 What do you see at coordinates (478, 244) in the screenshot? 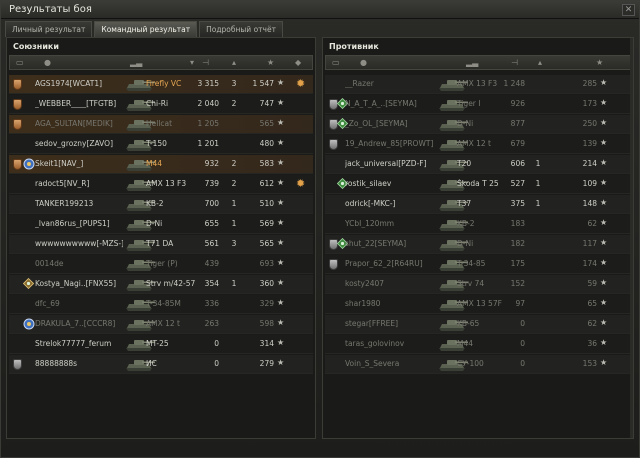
I see `table-row: shut_22[SEYMA] D-Ni 182 117 ★` at bounding box center [478, 244].